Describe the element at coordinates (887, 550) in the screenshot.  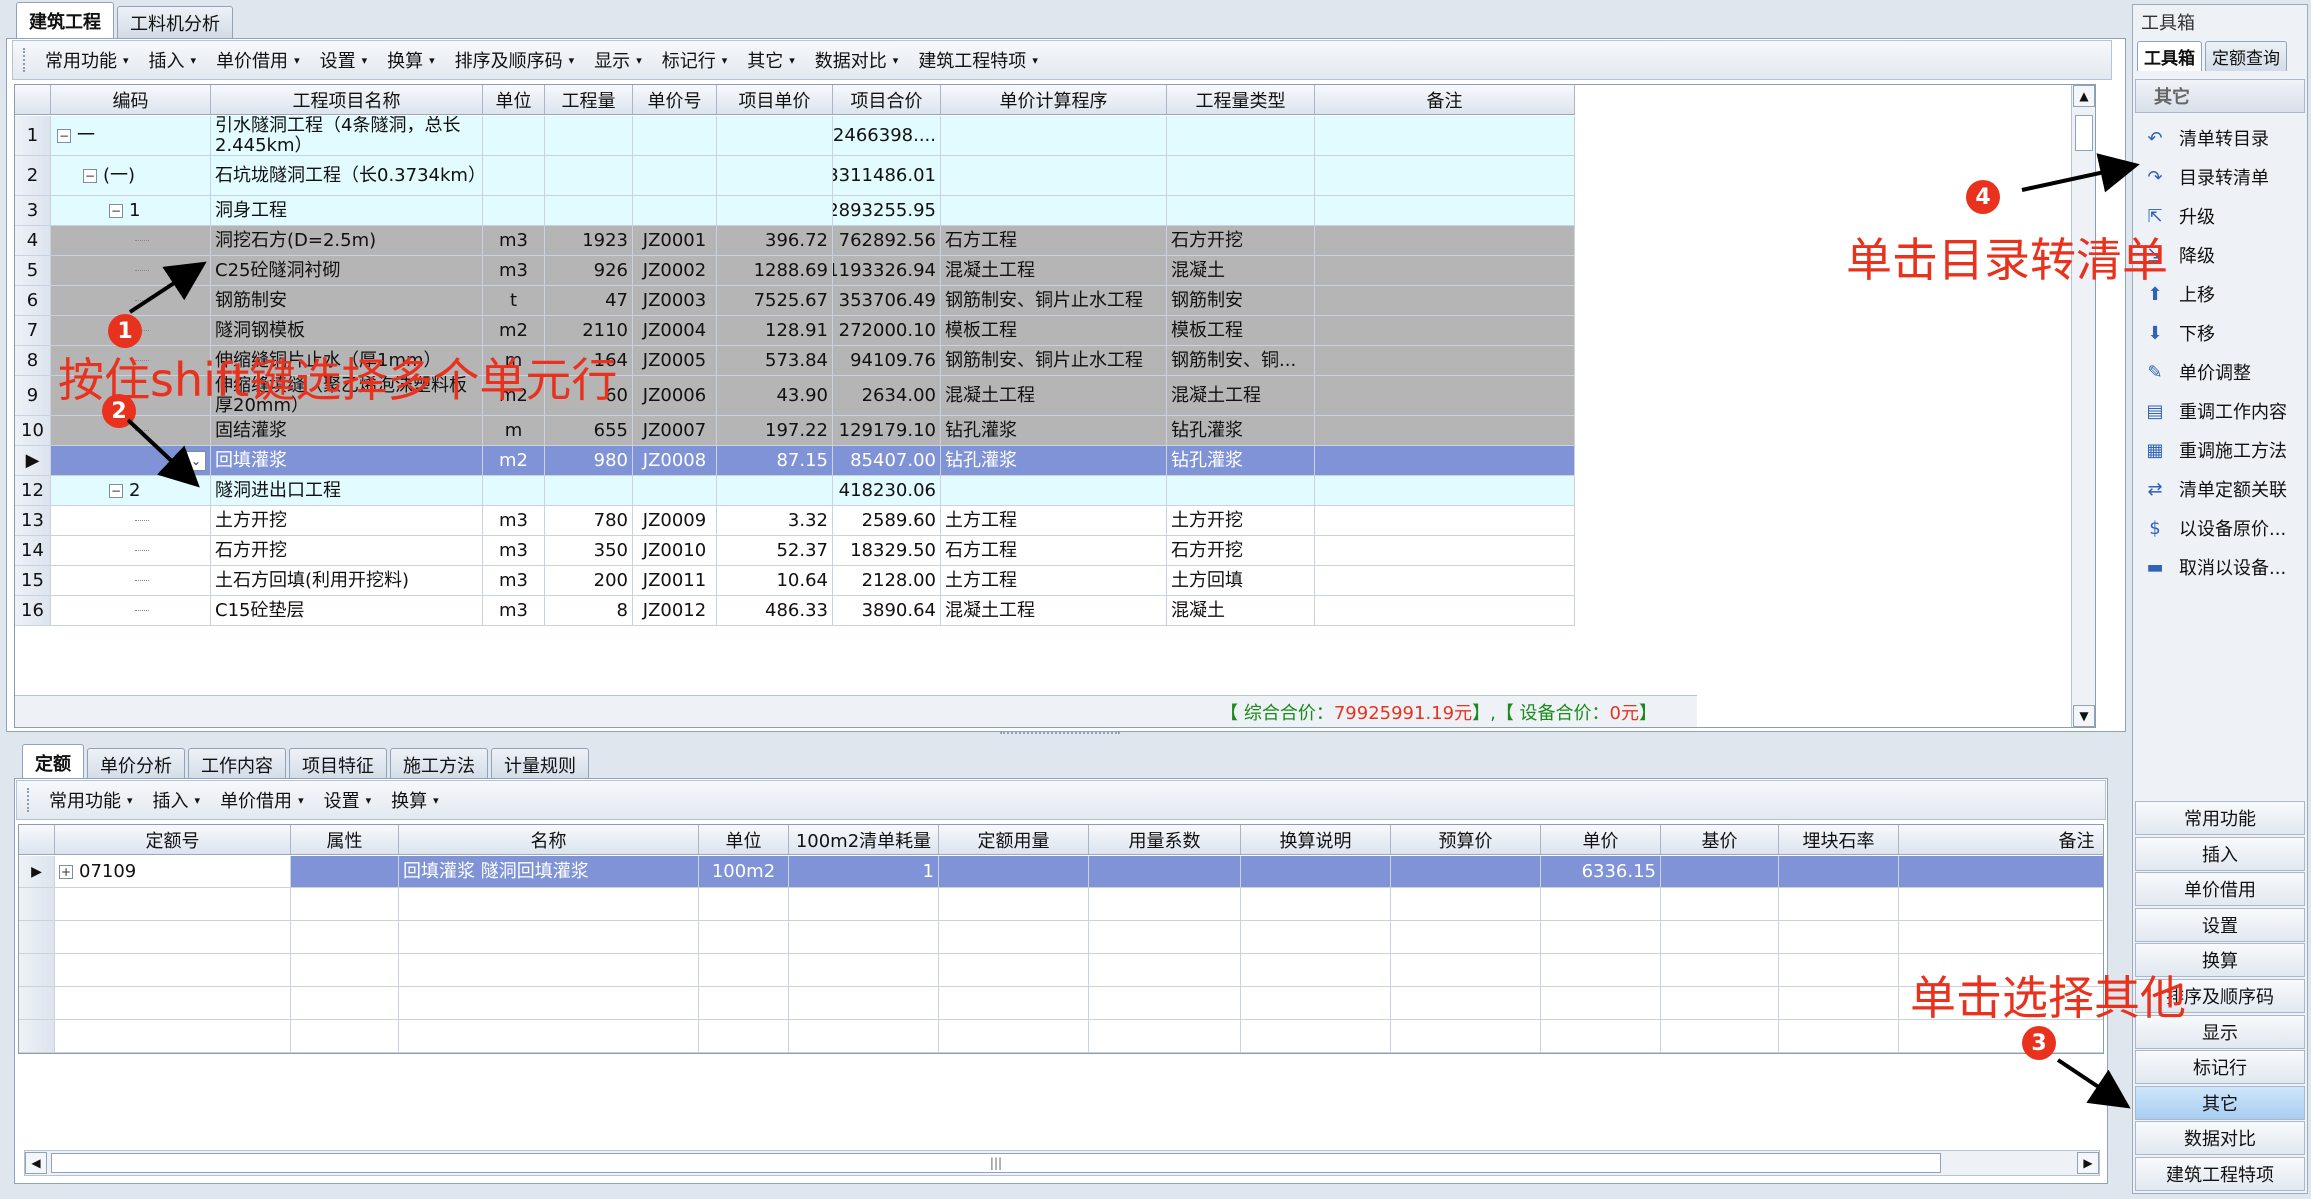
I see `cell-total: 18329.50` at that location.